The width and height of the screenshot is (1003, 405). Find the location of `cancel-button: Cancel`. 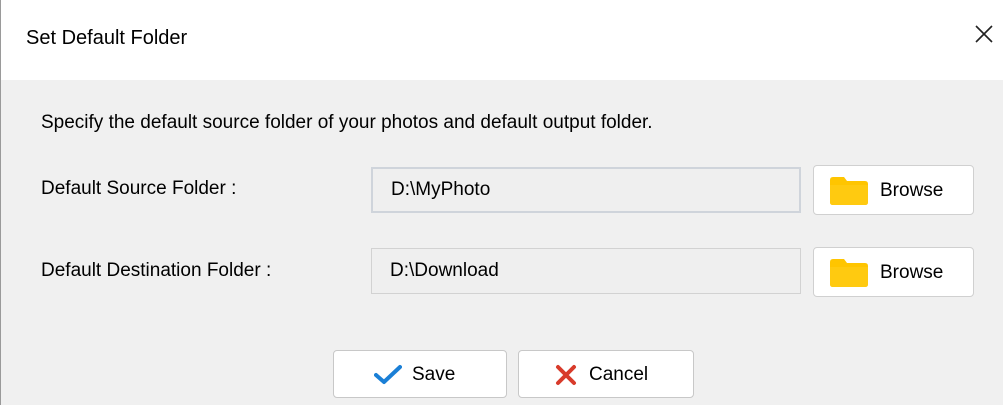

cancel-button: Cancel is located at coordinates (606, 374).